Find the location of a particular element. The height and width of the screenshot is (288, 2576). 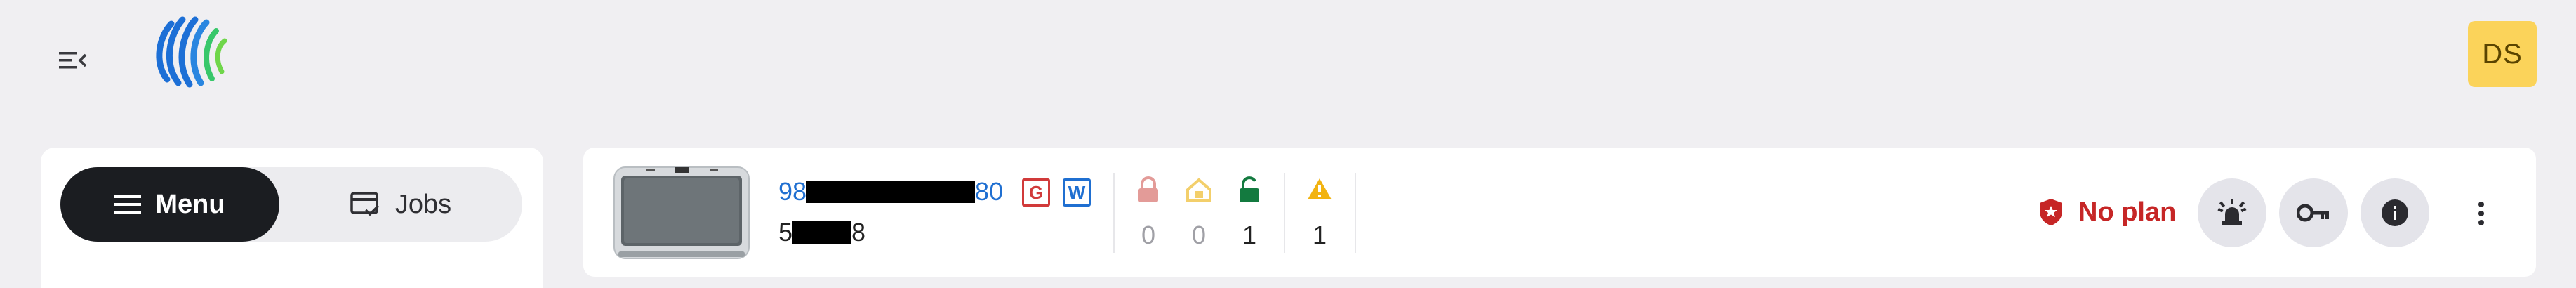

tab-jobs-label: Jobs is located at coordinates (423, 204).